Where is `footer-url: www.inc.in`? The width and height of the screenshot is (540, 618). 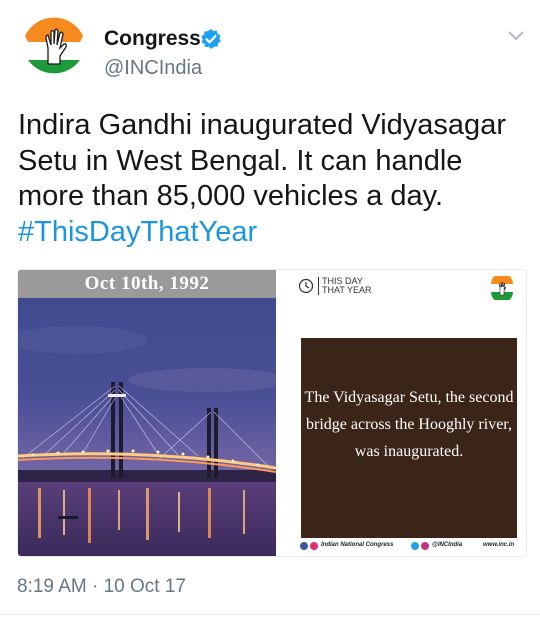
footer-url: www.inc.in is located at coordinates (499, 545).